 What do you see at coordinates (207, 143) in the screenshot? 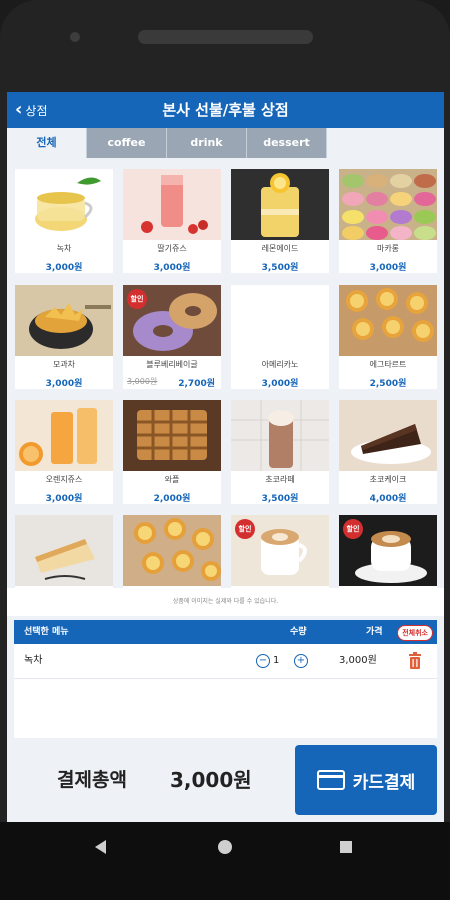
I see `tab-drink: drink` at bounding box center [207, 143].